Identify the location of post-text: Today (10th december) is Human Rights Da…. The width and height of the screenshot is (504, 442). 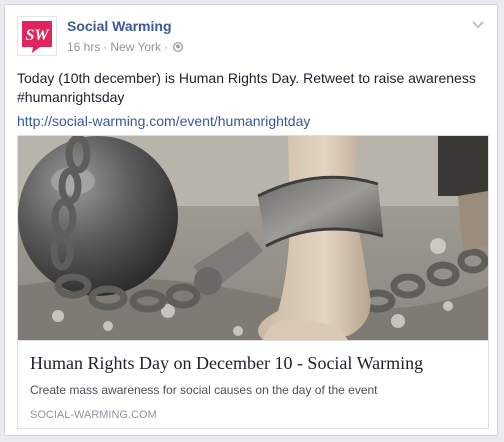
(252, 88).